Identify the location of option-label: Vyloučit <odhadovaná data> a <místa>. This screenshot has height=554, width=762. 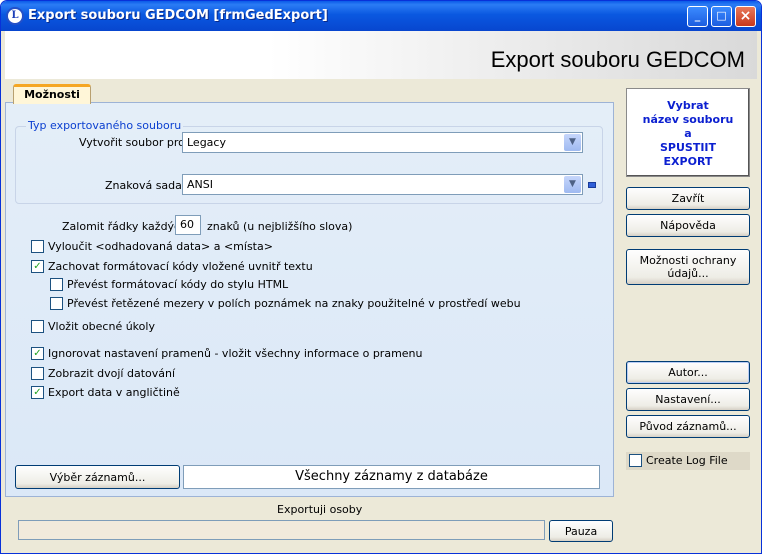
(160, 246).